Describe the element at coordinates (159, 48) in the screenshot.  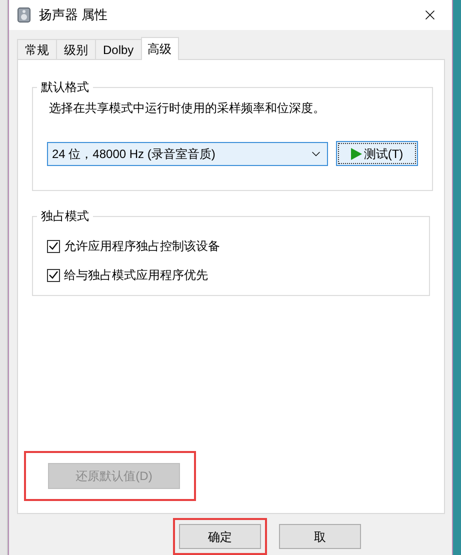
I see `tab: 高级` at that location.